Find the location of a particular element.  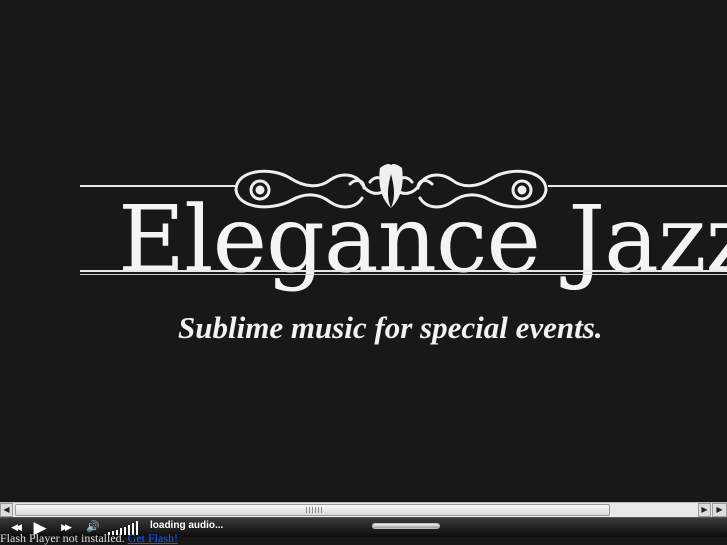

scroll-thumb is located at coordinates (312, 510).